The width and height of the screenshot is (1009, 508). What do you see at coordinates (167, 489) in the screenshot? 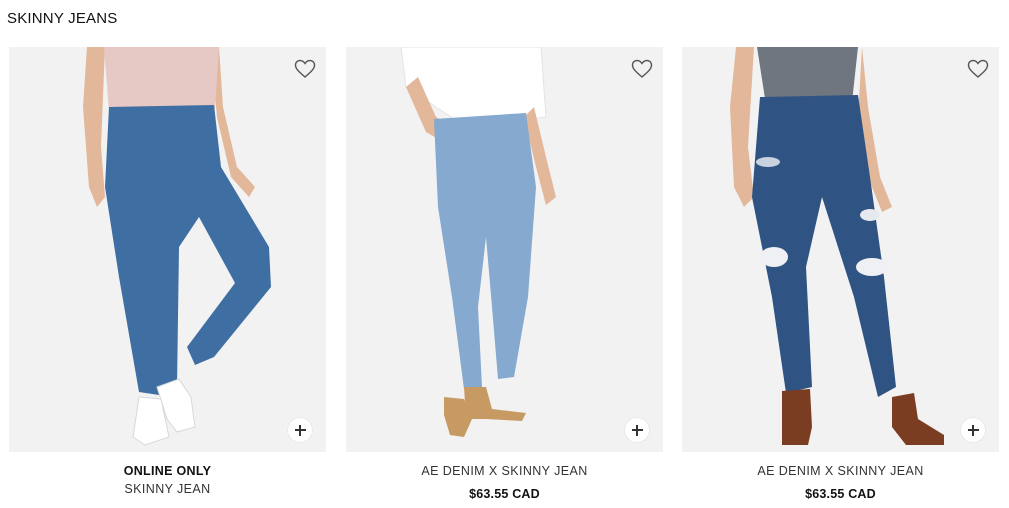
I see `product-name: SKINNY JEAN` at bounding box center [167, 489].